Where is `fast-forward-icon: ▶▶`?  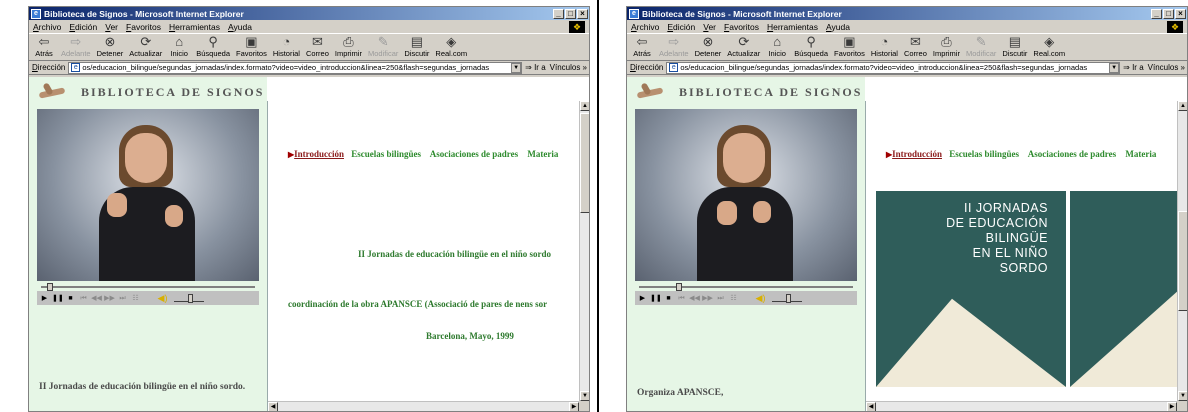 fast-forward-icon: ▶▶ is located at coordinates (707, 298).